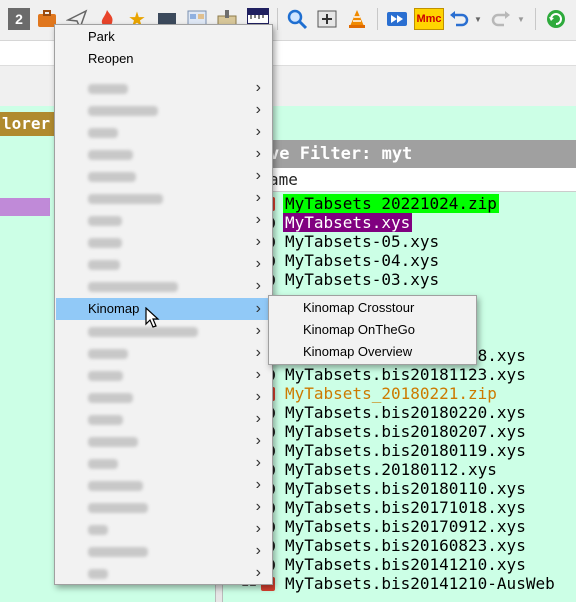 This screenshot has height=602, width=576. What do you see at coordinates (405, 507) in the screenshot?
I see `file-name: MyTabsets.bis20171018.xys` at bounding box center [405, 507].